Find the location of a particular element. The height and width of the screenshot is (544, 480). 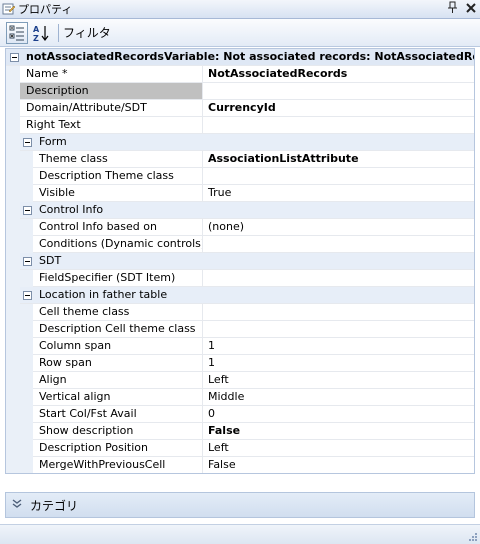

property-value: (none) is located at coordinates (338, 227).